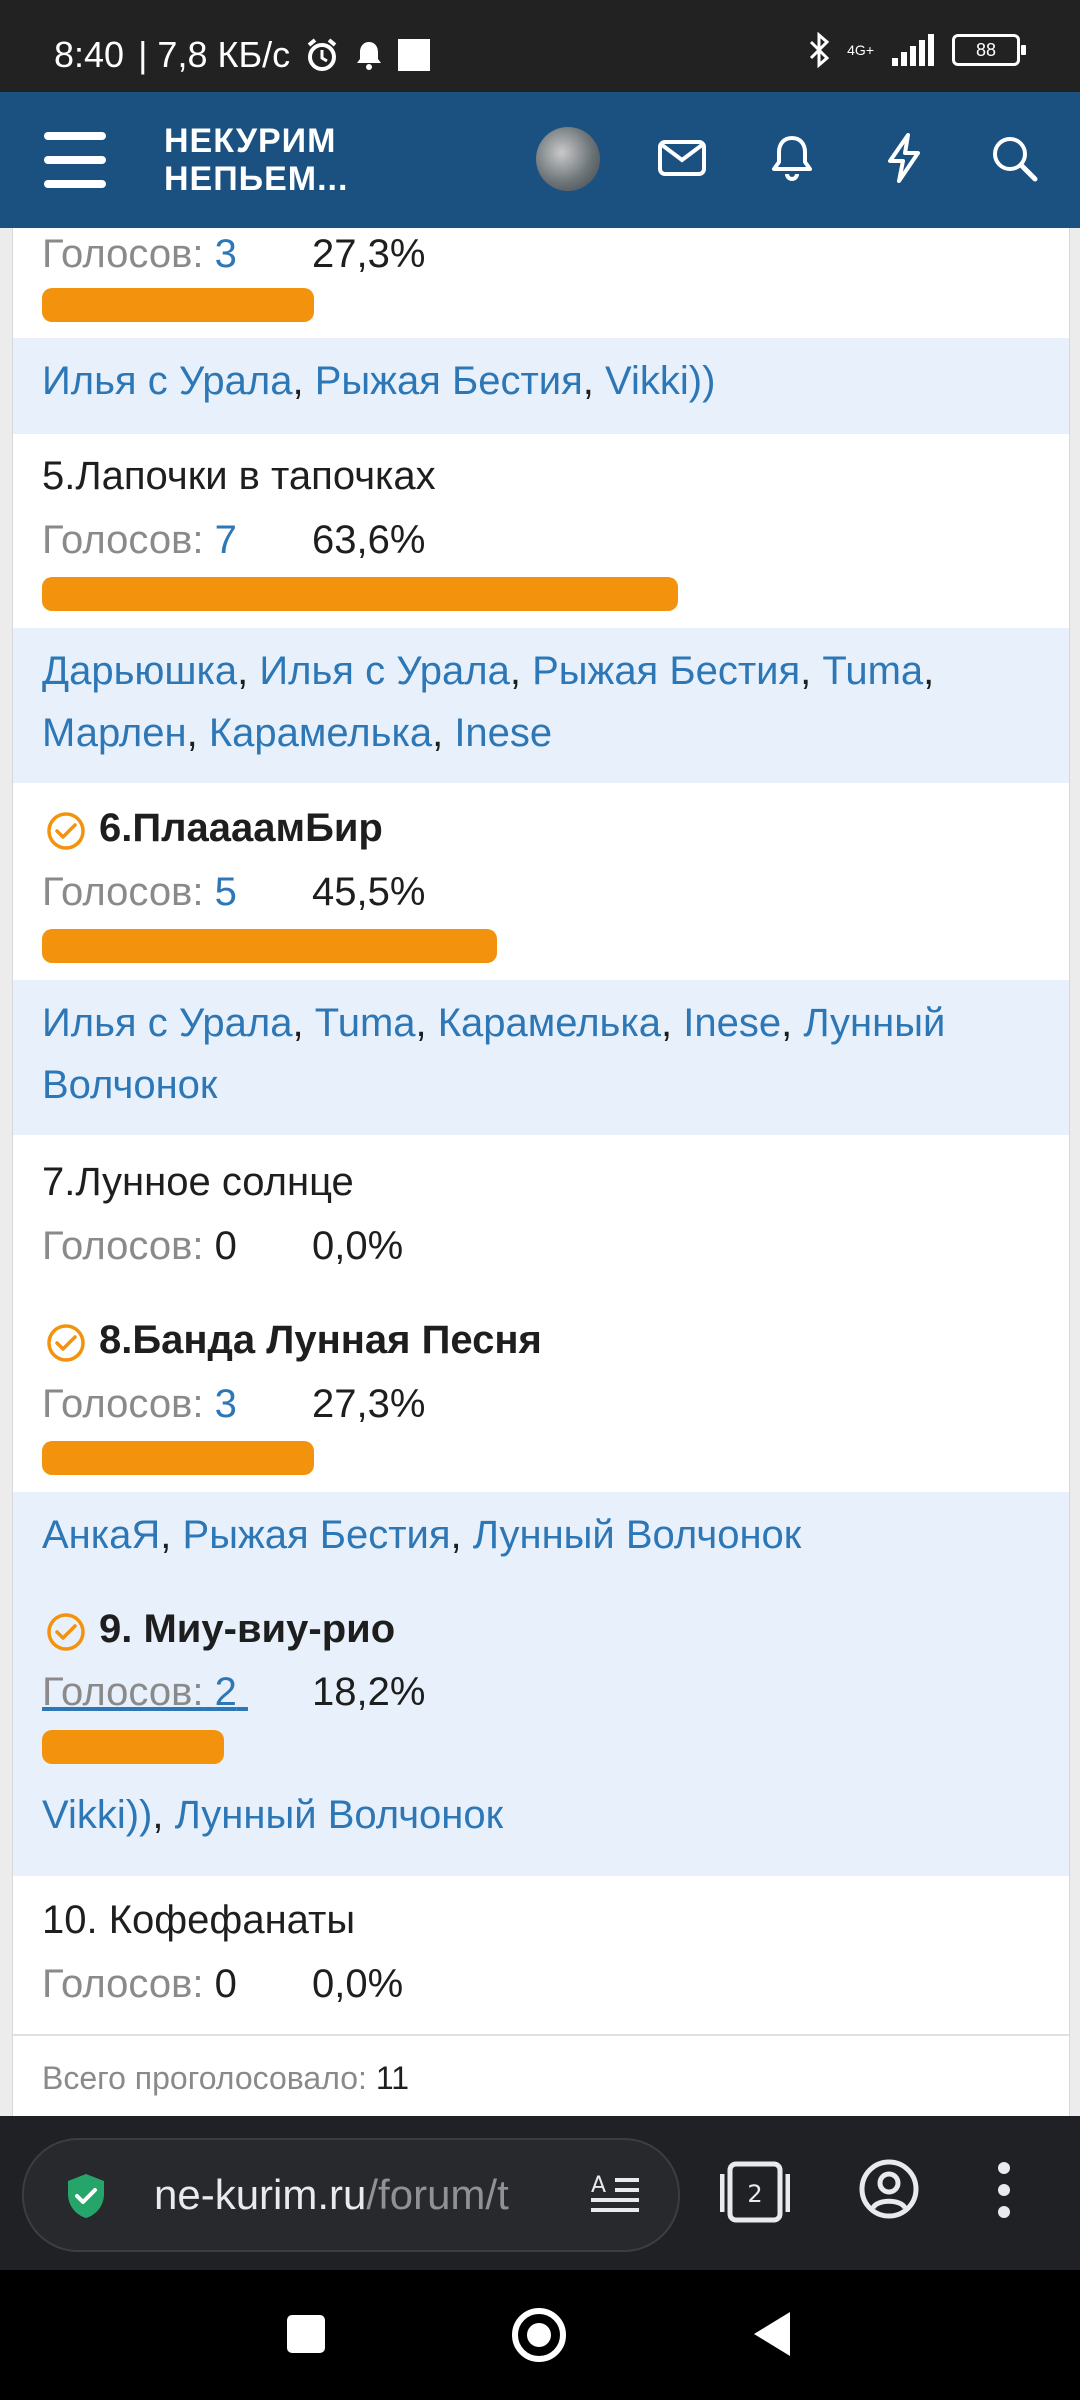 The image size is (1080, 2400). I want to click on poll-percent: 45,5%, so click(369, 892).